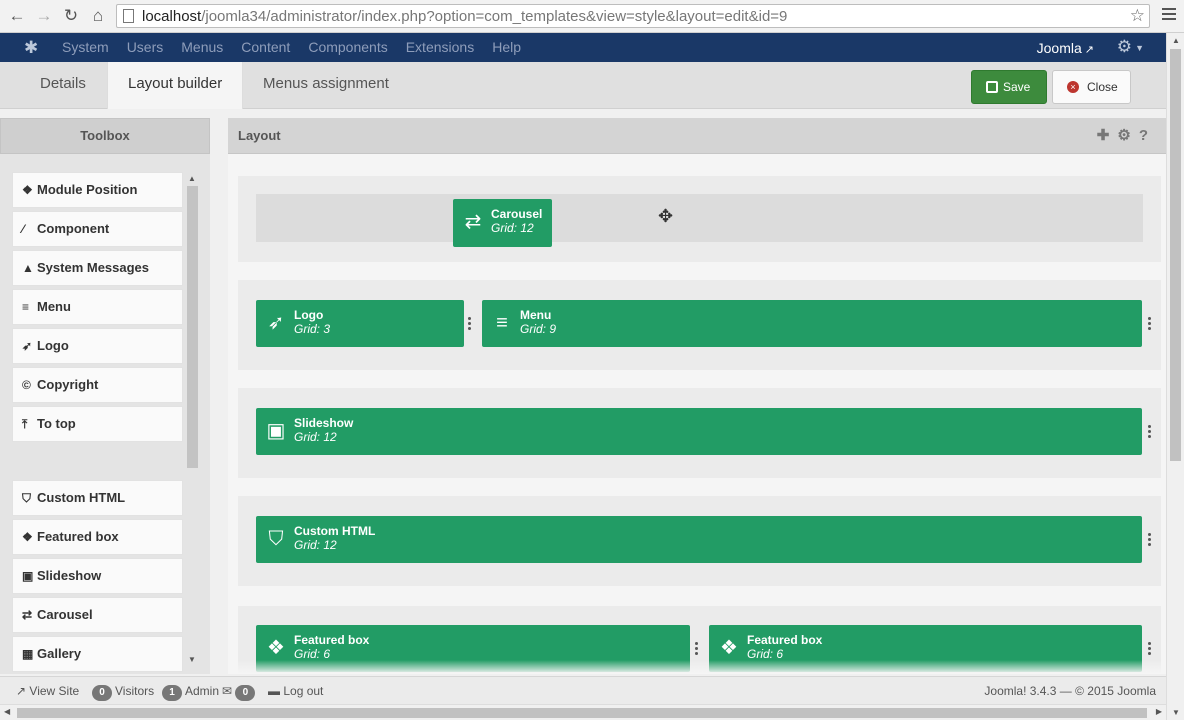 The height and width of the screenshot is (720, 1184). What do you see at coordinates (1147, 135) in the screenshot?
I see `question-icon: ?` at bounding box center [1147, 135].